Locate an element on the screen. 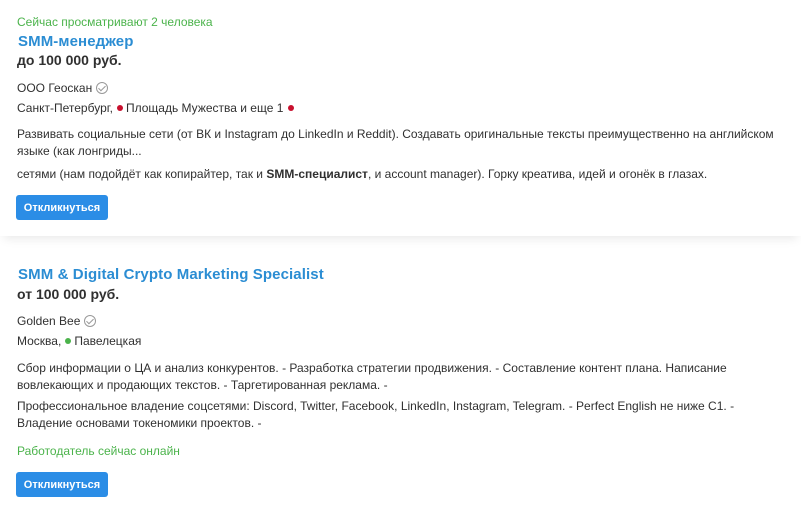 This screenshot has height=514, width=801. employer-online-status: Работодатель сейчас онлайн is located at coordinates (98, 451).